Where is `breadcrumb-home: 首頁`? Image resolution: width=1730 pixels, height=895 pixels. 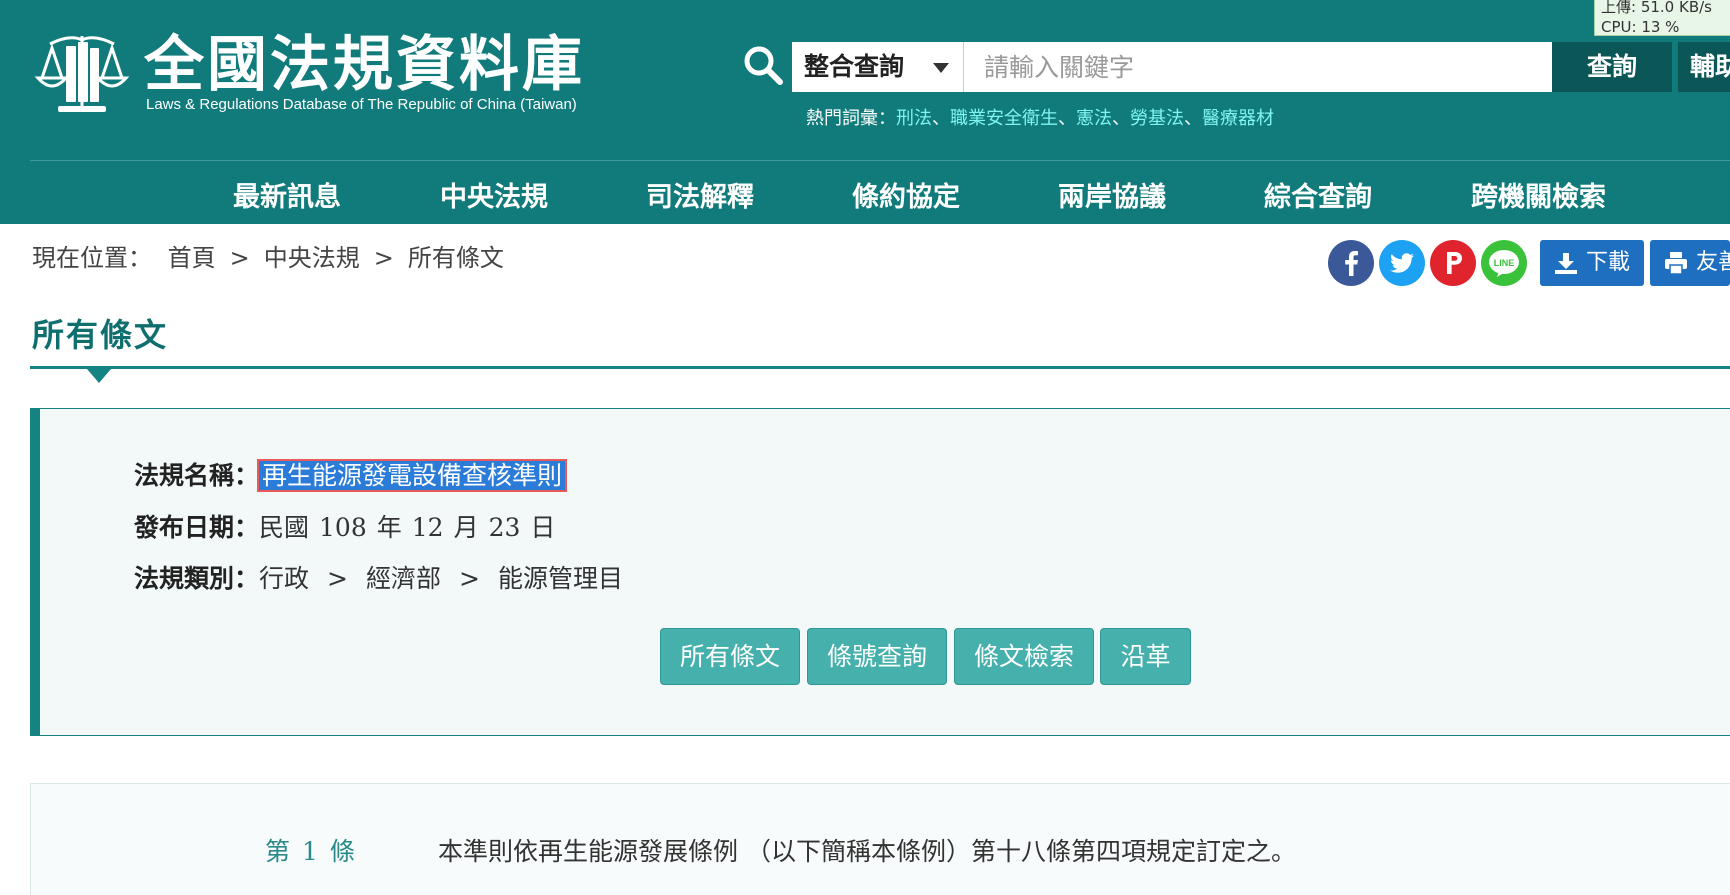 breadcrumb-home: 首頁 is located at coordinates (192, 258).